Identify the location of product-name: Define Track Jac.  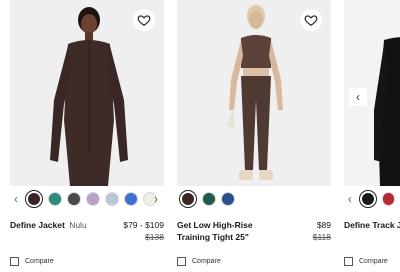
(372, 225).